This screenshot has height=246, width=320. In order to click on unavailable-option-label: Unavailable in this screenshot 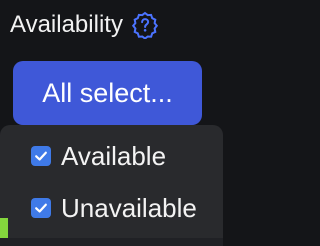, I will do `click(129, 208)`.